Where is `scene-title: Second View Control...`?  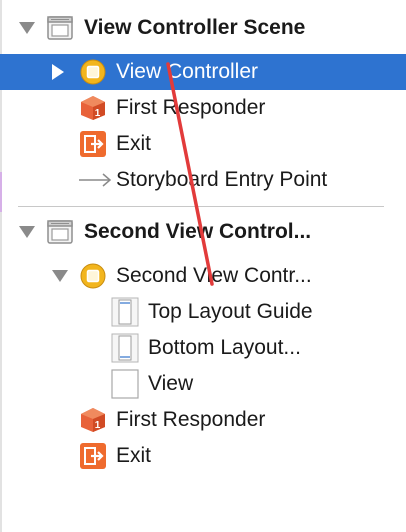
scene-title: Second View Control... is located at coordinates (198, 231).